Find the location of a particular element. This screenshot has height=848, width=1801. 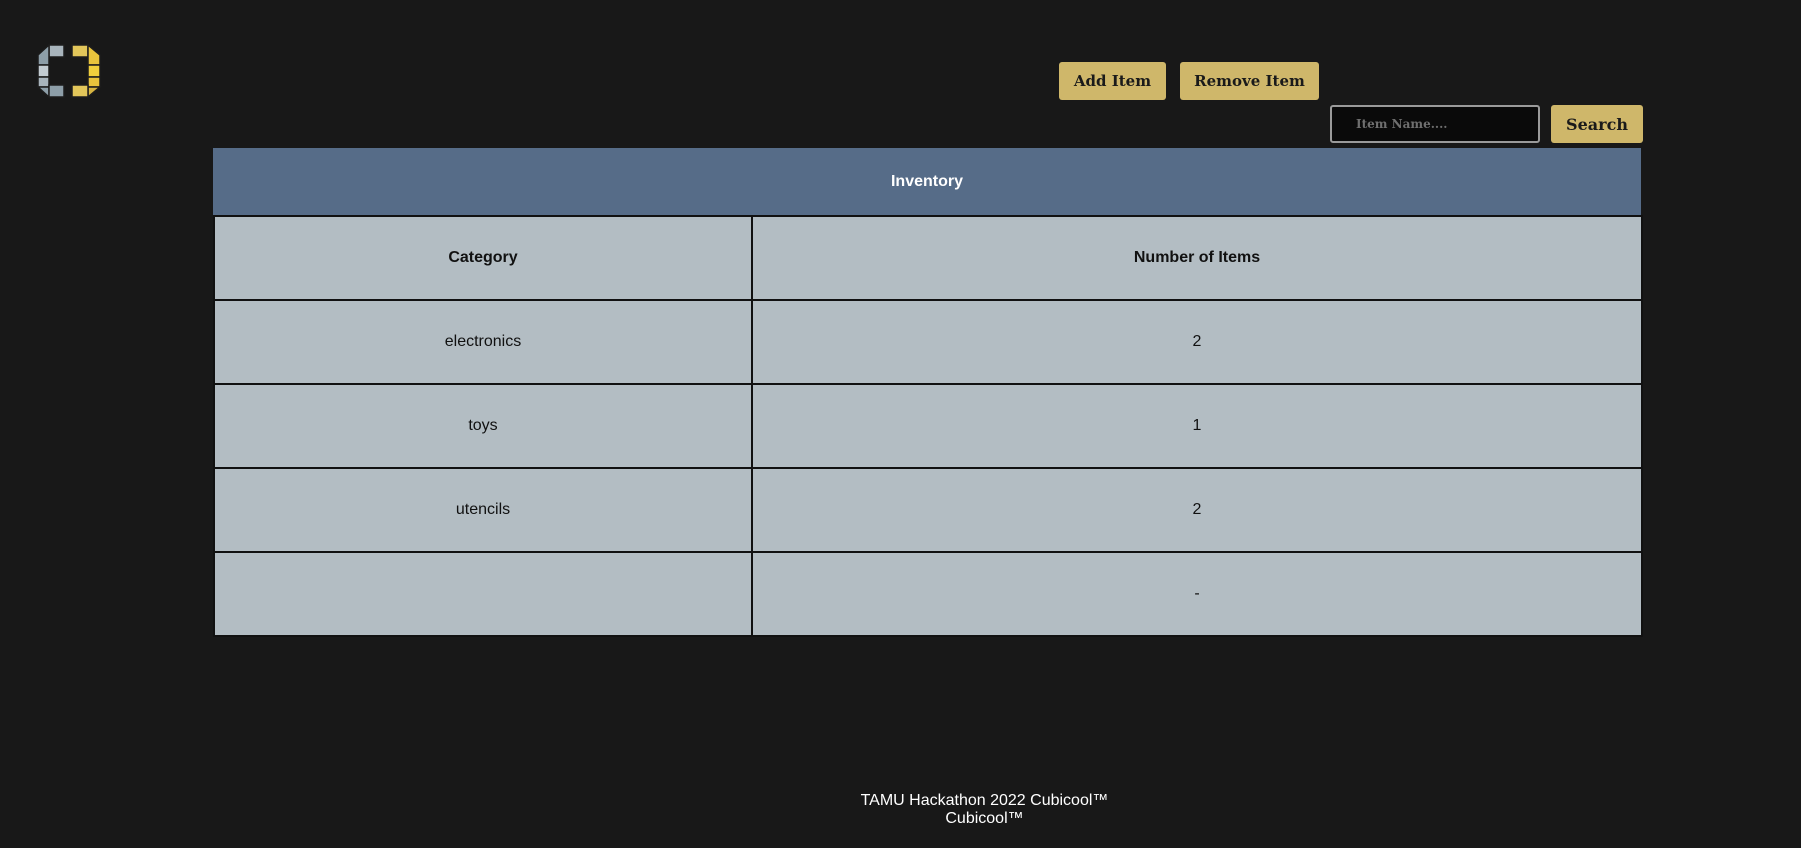

add-item-button: Add Item is located at coordinates (1112, 81).